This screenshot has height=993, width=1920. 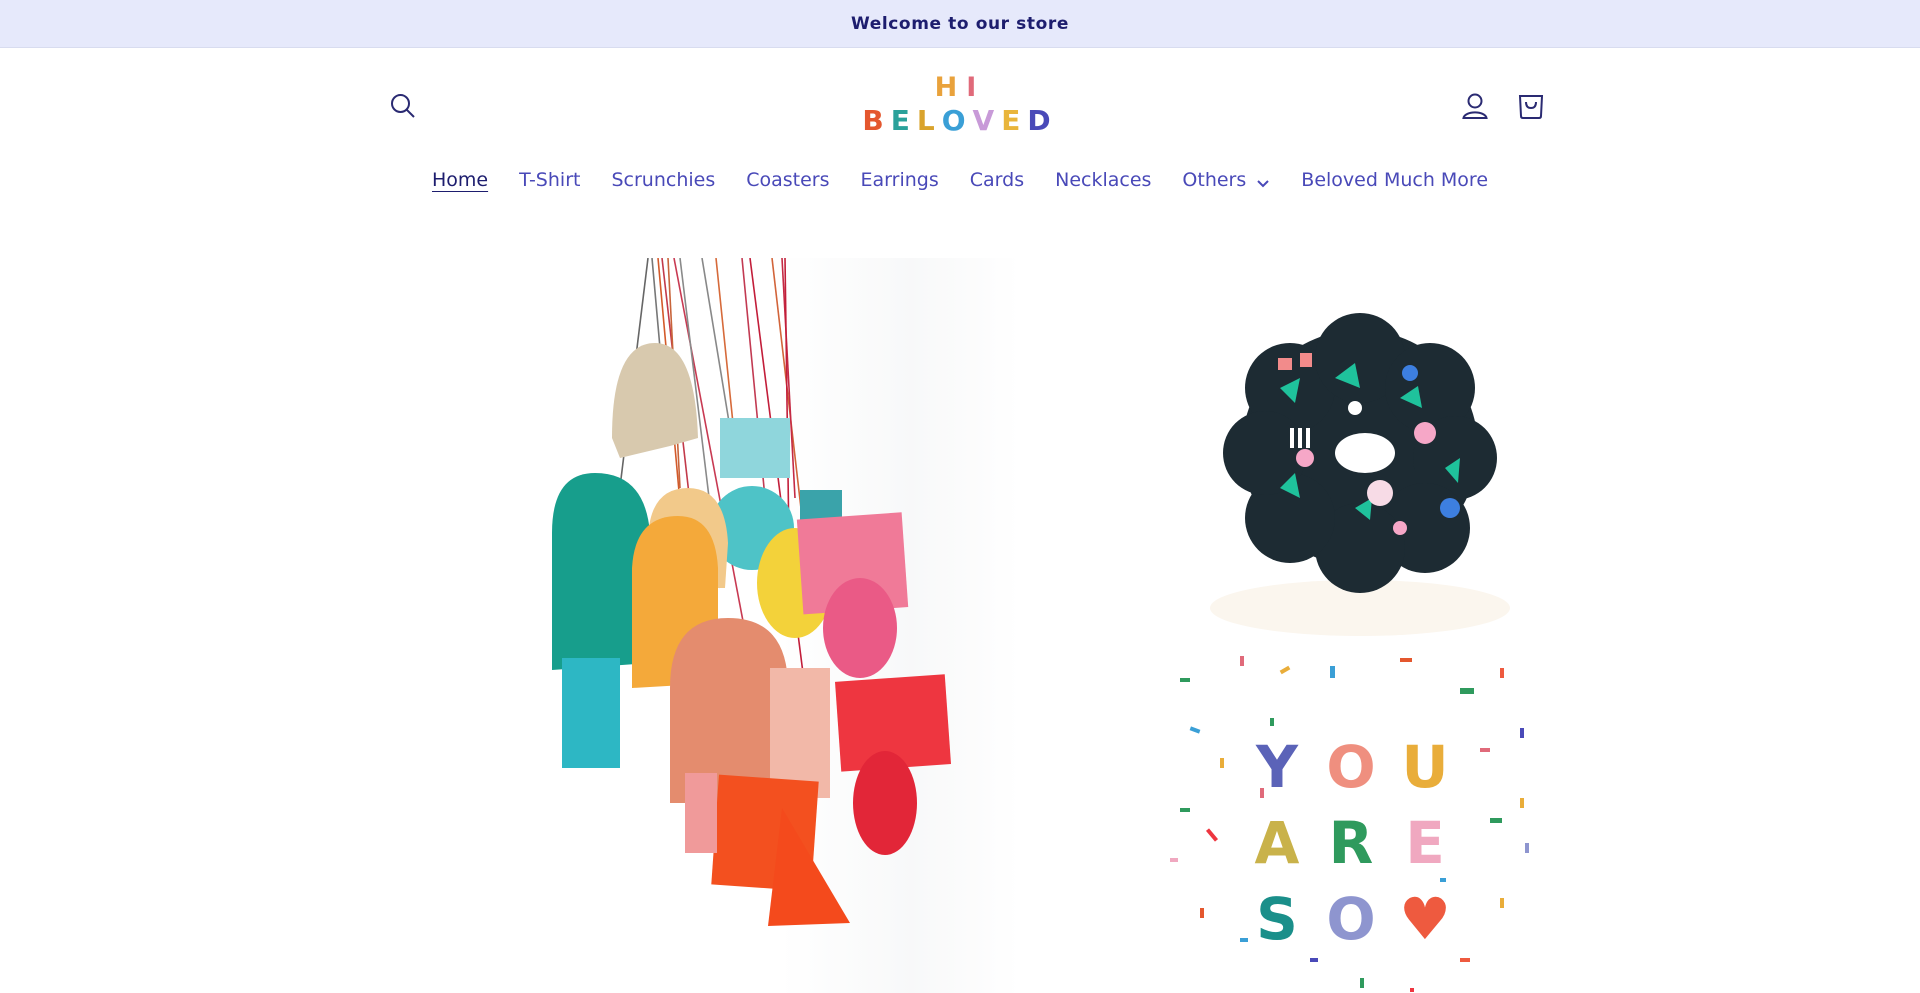 I want to click on nav-item-label: T-Shirt, so click(x=550, y=180).